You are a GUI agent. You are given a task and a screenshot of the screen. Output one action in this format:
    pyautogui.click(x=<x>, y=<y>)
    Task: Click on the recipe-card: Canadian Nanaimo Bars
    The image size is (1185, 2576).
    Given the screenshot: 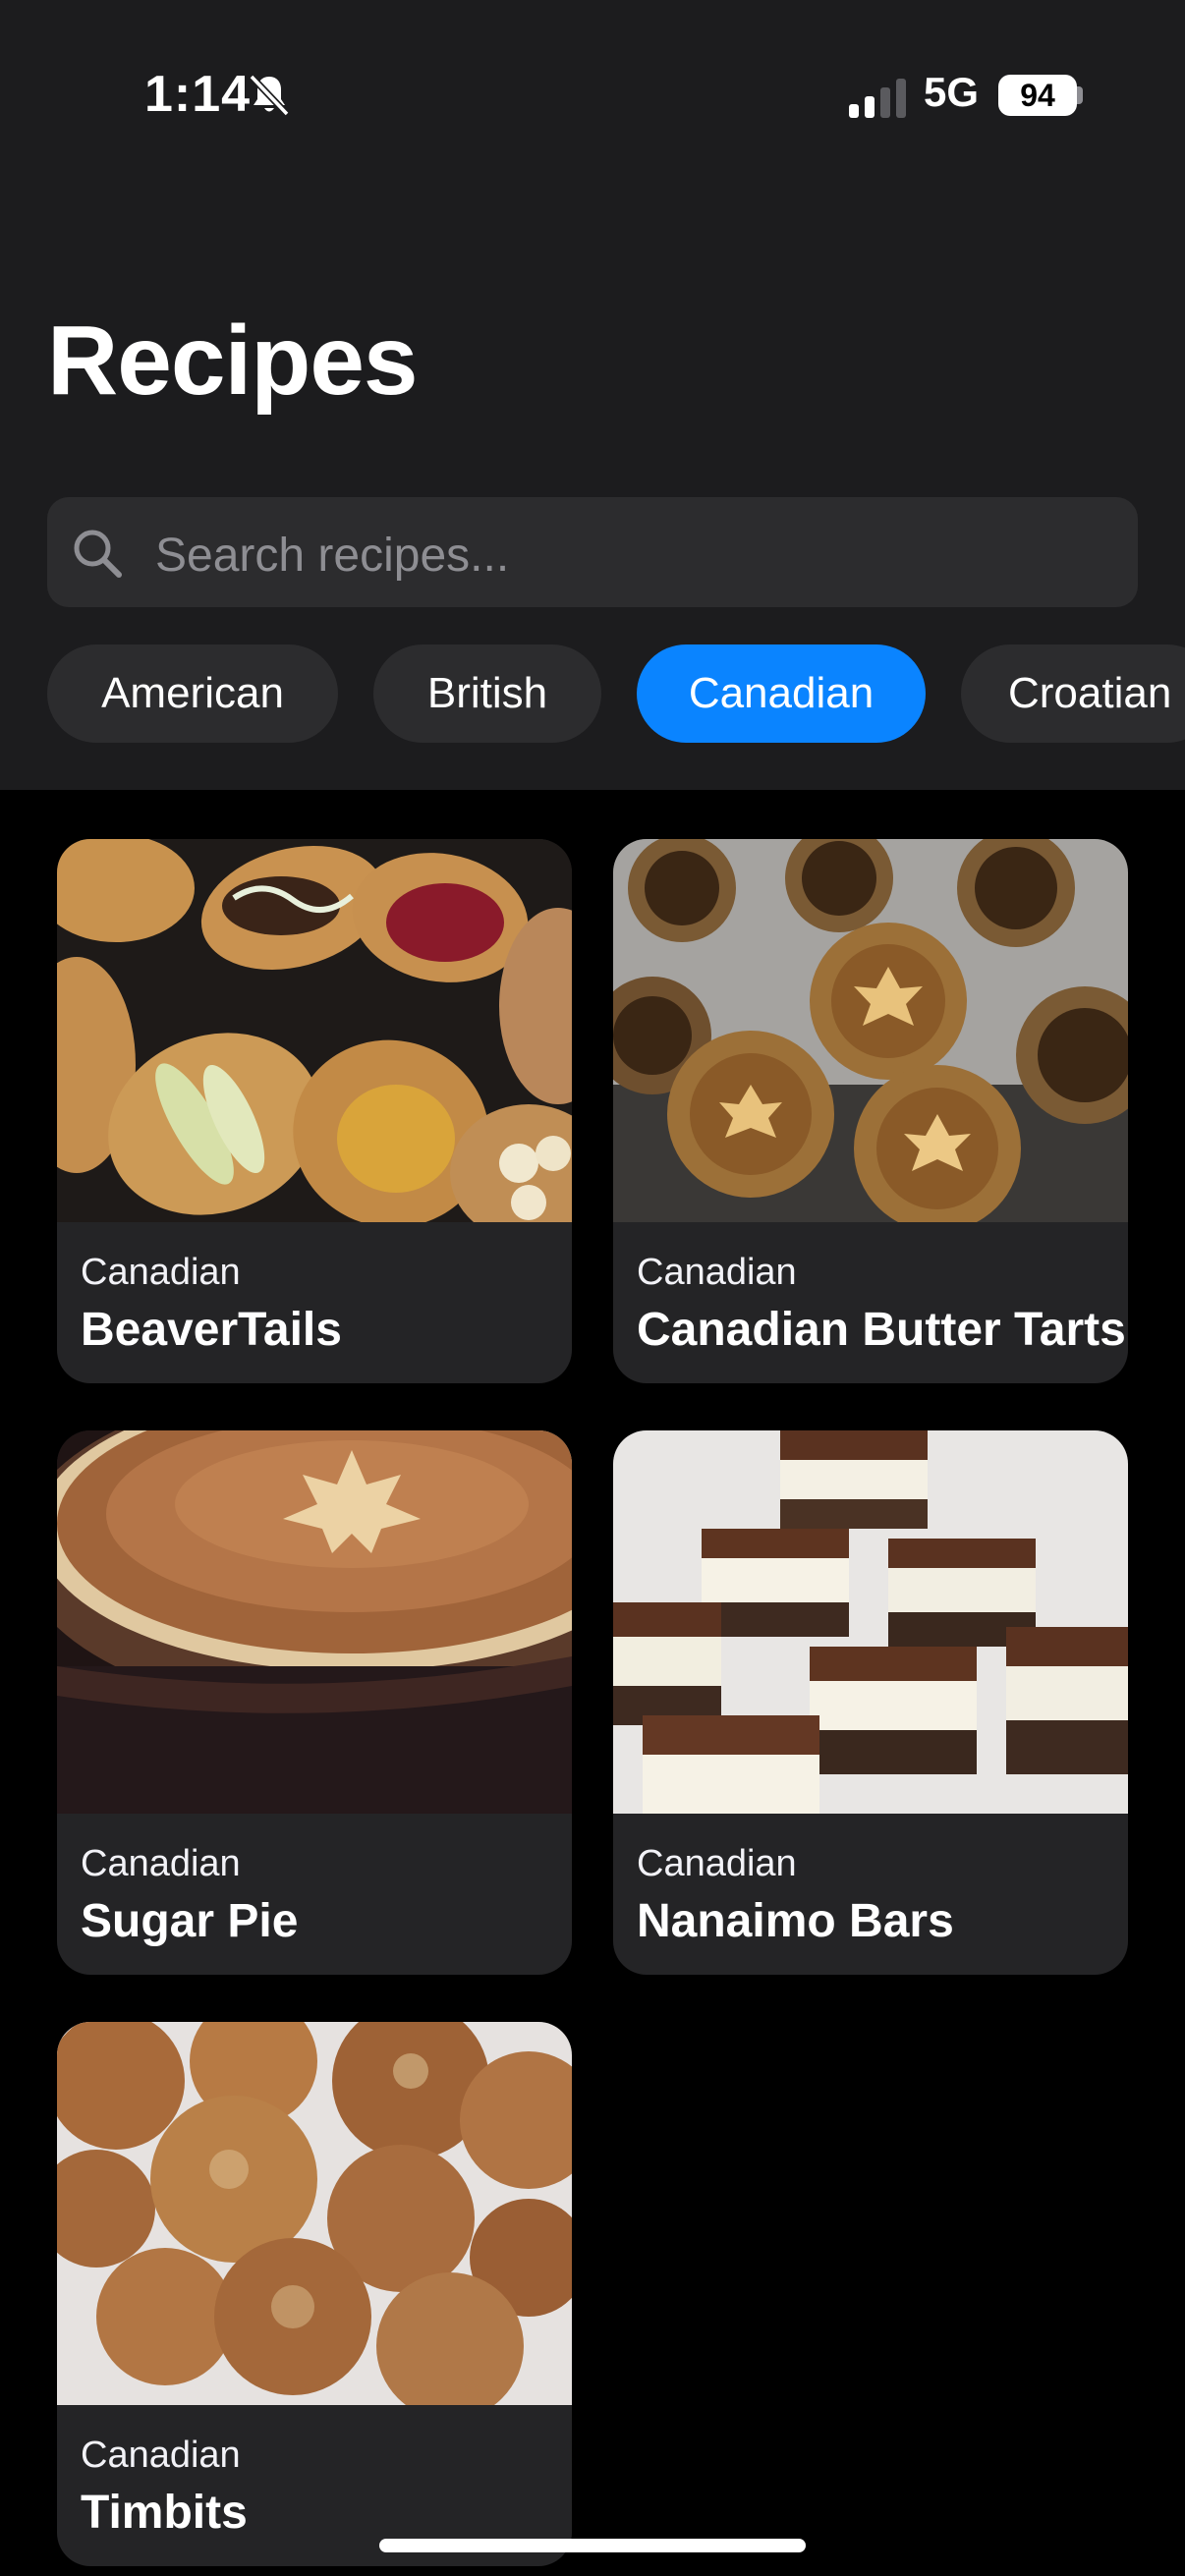 What is the action you would take?
    pyautogui.click(x=871, y=1702)
    